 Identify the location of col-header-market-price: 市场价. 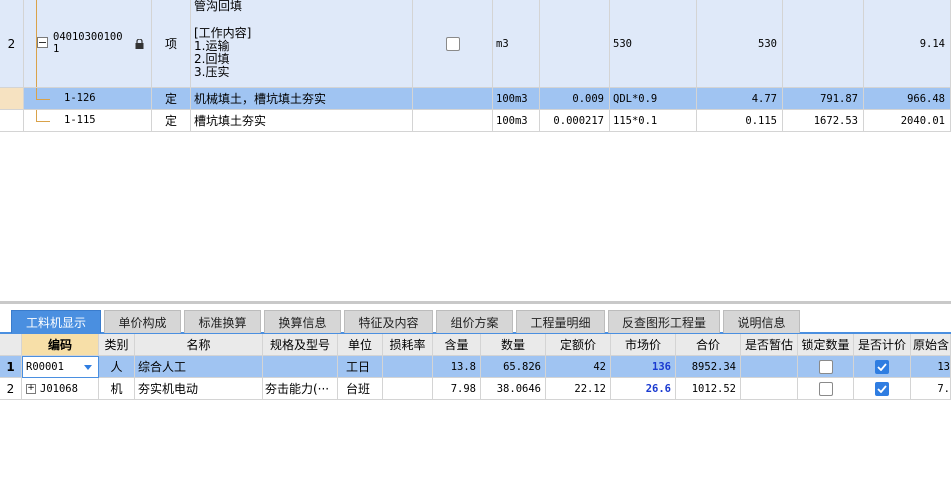
(643, 345).